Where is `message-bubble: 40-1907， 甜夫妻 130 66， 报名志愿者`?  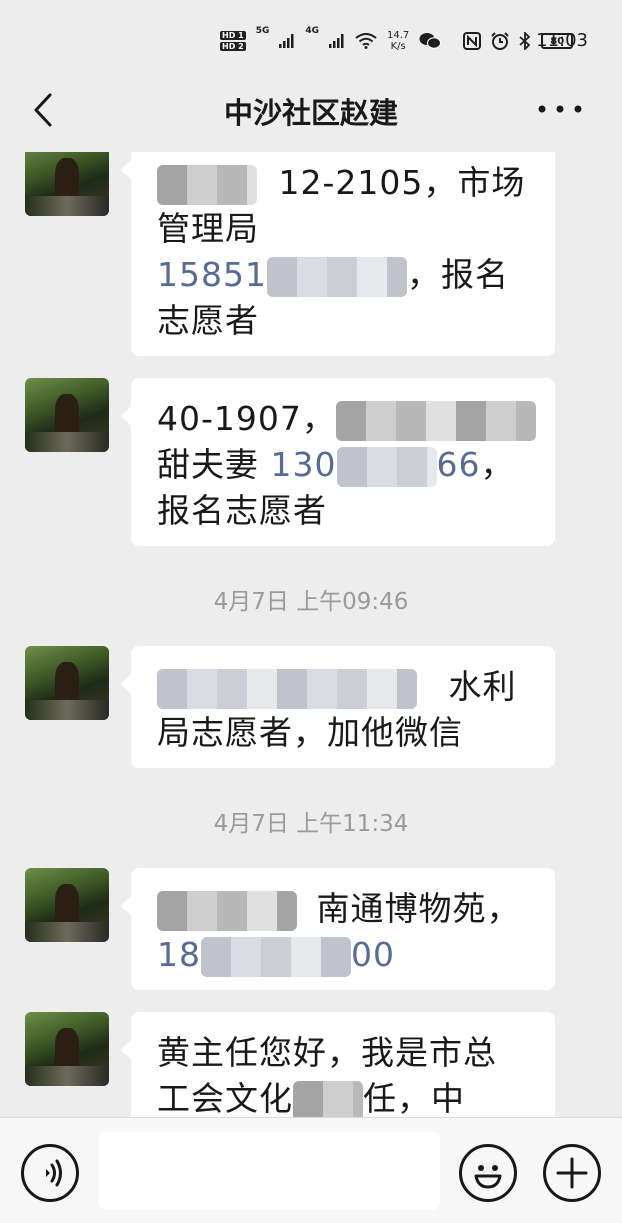 message-bubble: 40-1907， 甜夫妻 130 66， 报名志愿者 is located at coordinates (338, 462).